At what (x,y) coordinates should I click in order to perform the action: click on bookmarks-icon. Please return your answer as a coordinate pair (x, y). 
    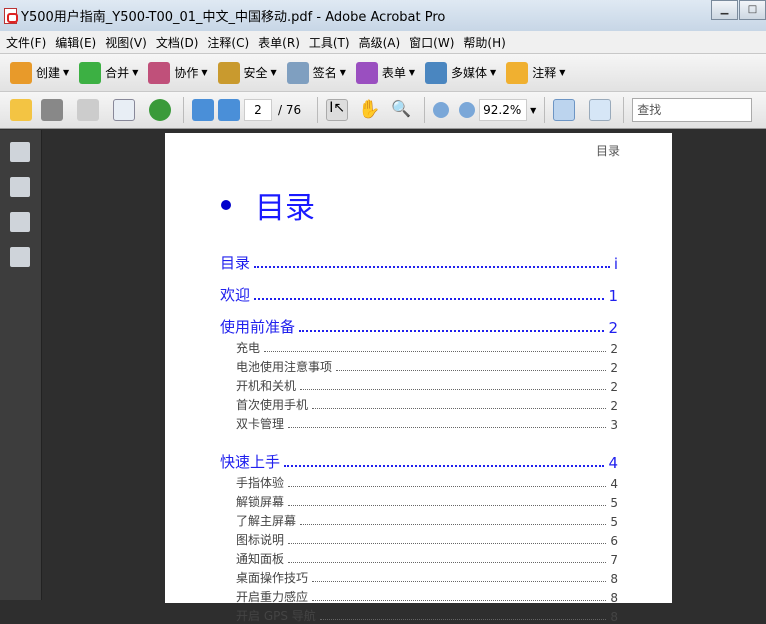
    Looking at the image, I should click on (20, 187).